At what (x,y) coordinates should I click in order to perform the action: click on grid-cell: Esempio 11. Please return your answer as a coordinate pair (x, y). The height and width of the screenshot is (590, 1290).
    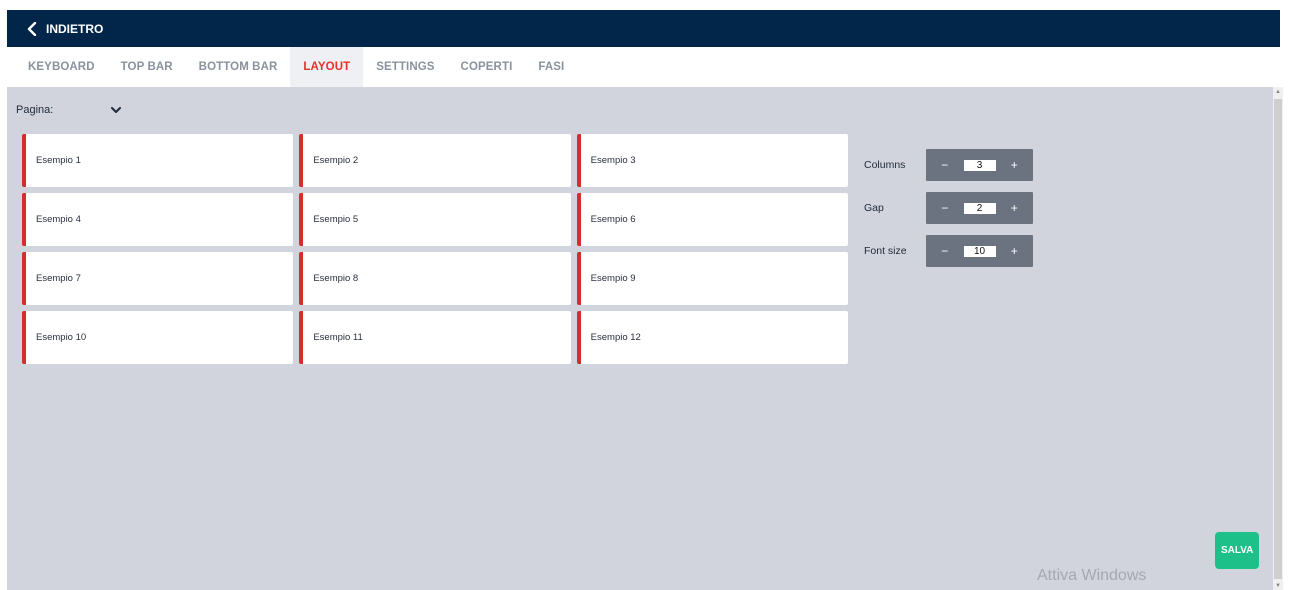
    Looking at the image, I should click on (435, 337).